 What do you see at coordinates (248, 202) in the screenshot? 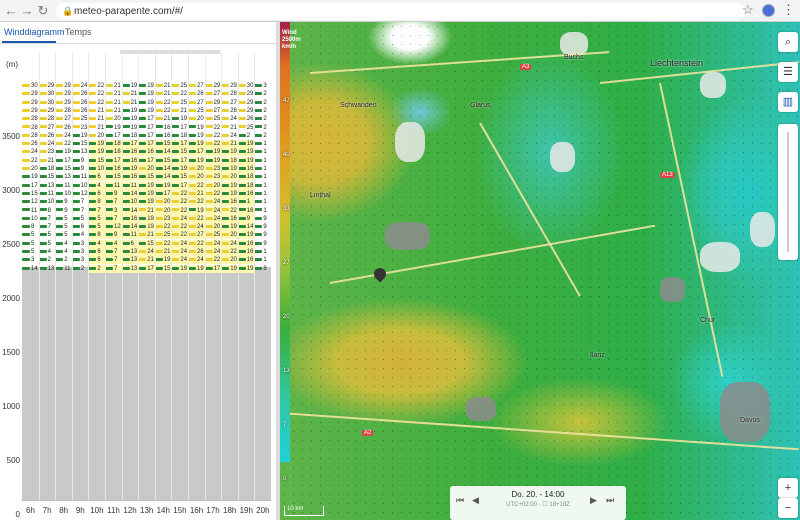
I see `wind-speed: 1` at bounding box center [248, 202].